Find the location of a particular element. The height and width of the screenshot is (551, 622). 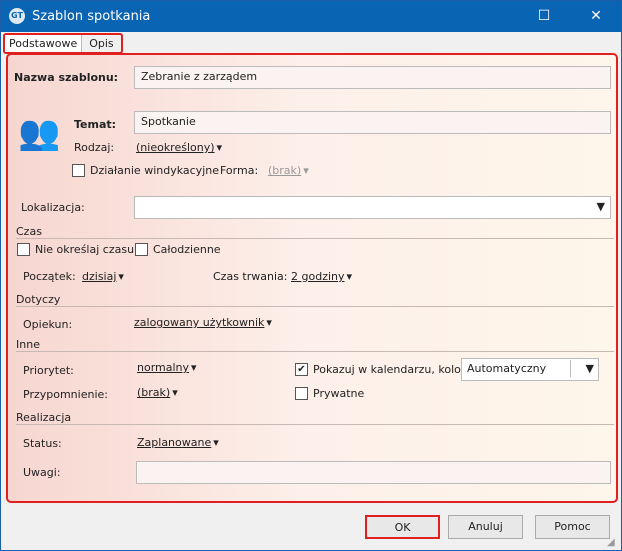

prywatne-checkbox is located at coordinates (301, 393).